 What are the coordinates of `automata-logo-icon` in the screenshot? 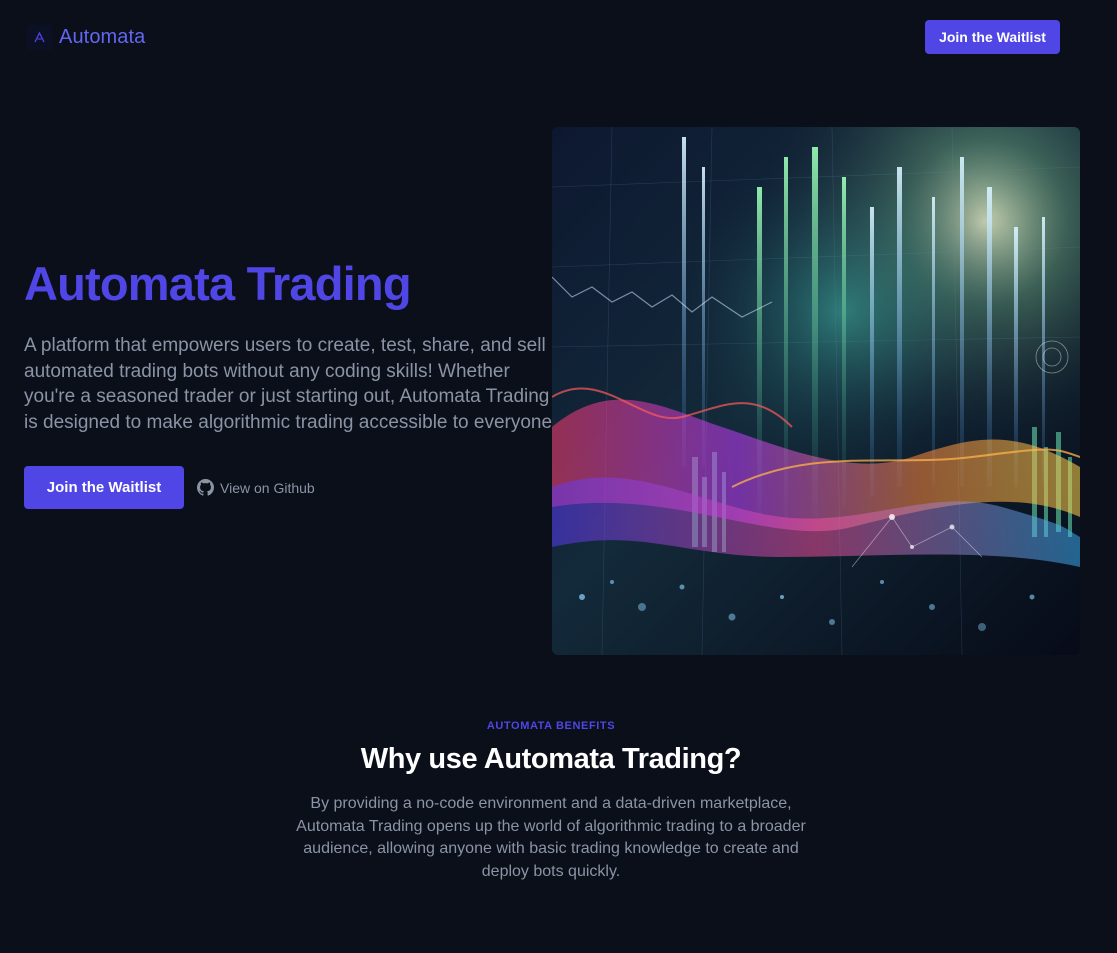 It's located at (39, 37).